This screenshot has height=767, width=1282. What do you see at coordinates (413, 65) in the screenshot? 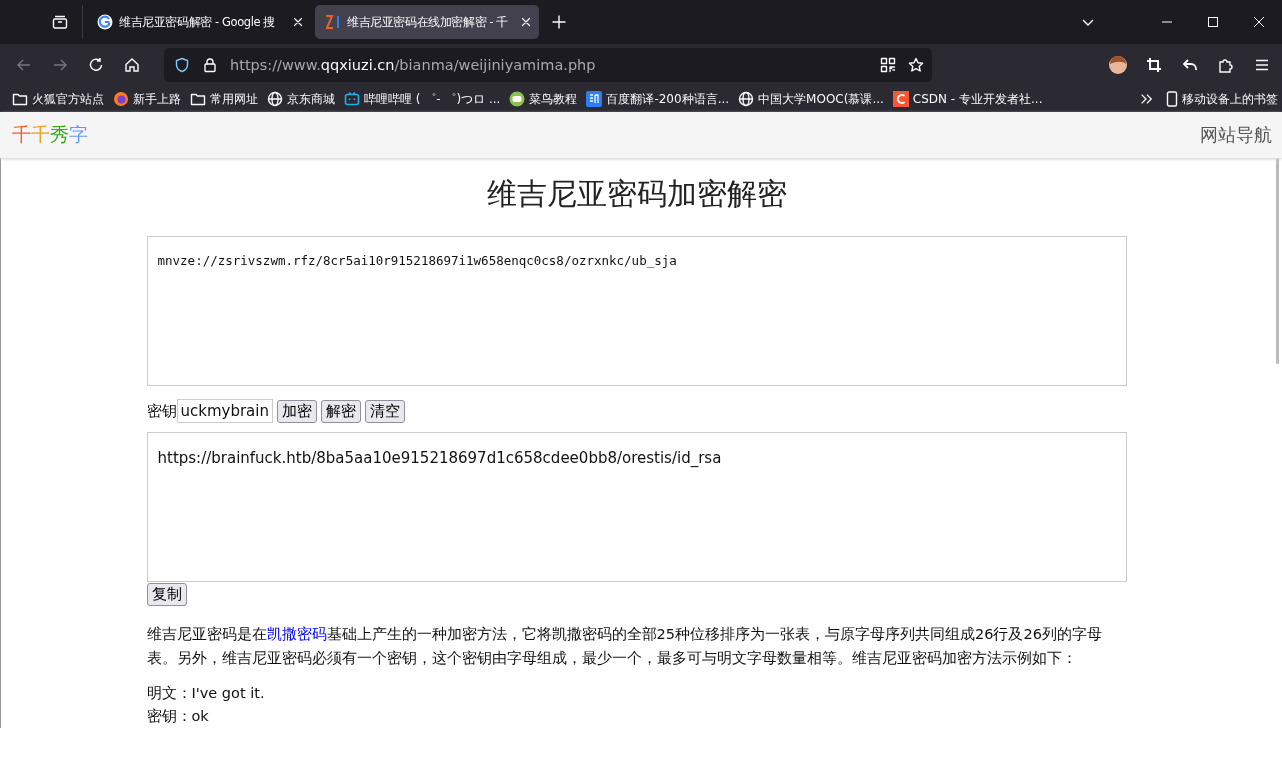
I see `url-text: https://www.qqxiuzi.cn/bianma/weijiniyamima.php` at bounding box center [413, 65].